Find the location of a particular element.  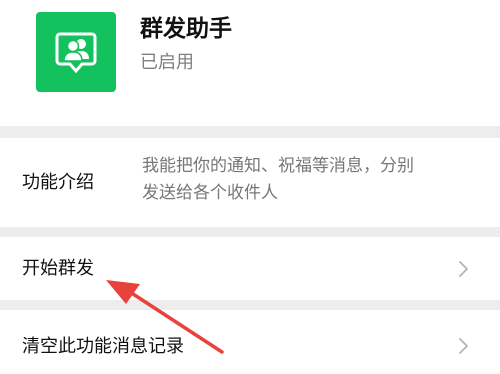

start-group-send-label: 开始群发 is located at coordinates (58, 268).